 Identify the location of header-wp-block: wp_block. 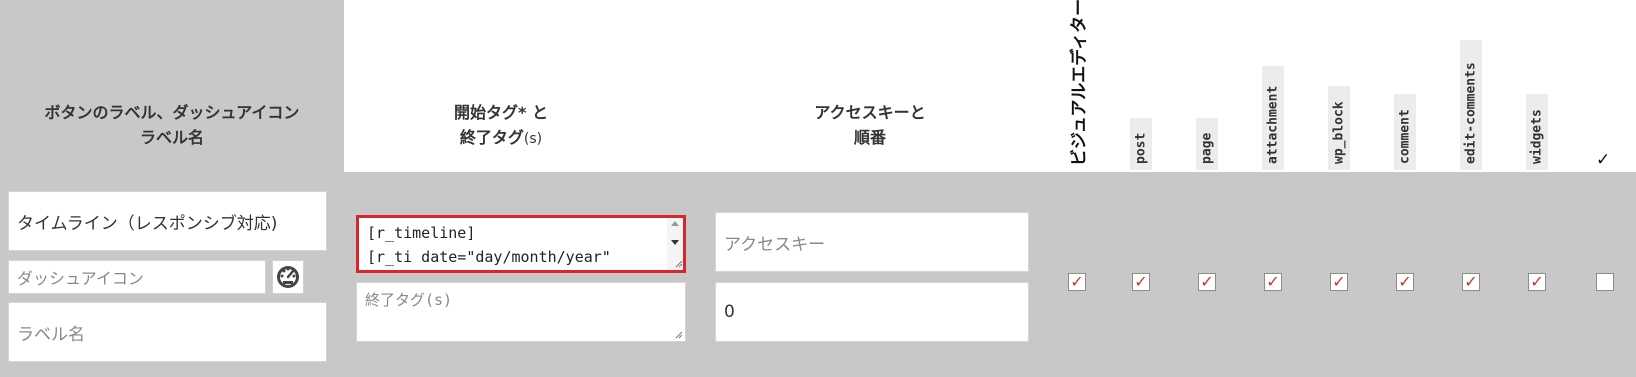
(1339, 128).